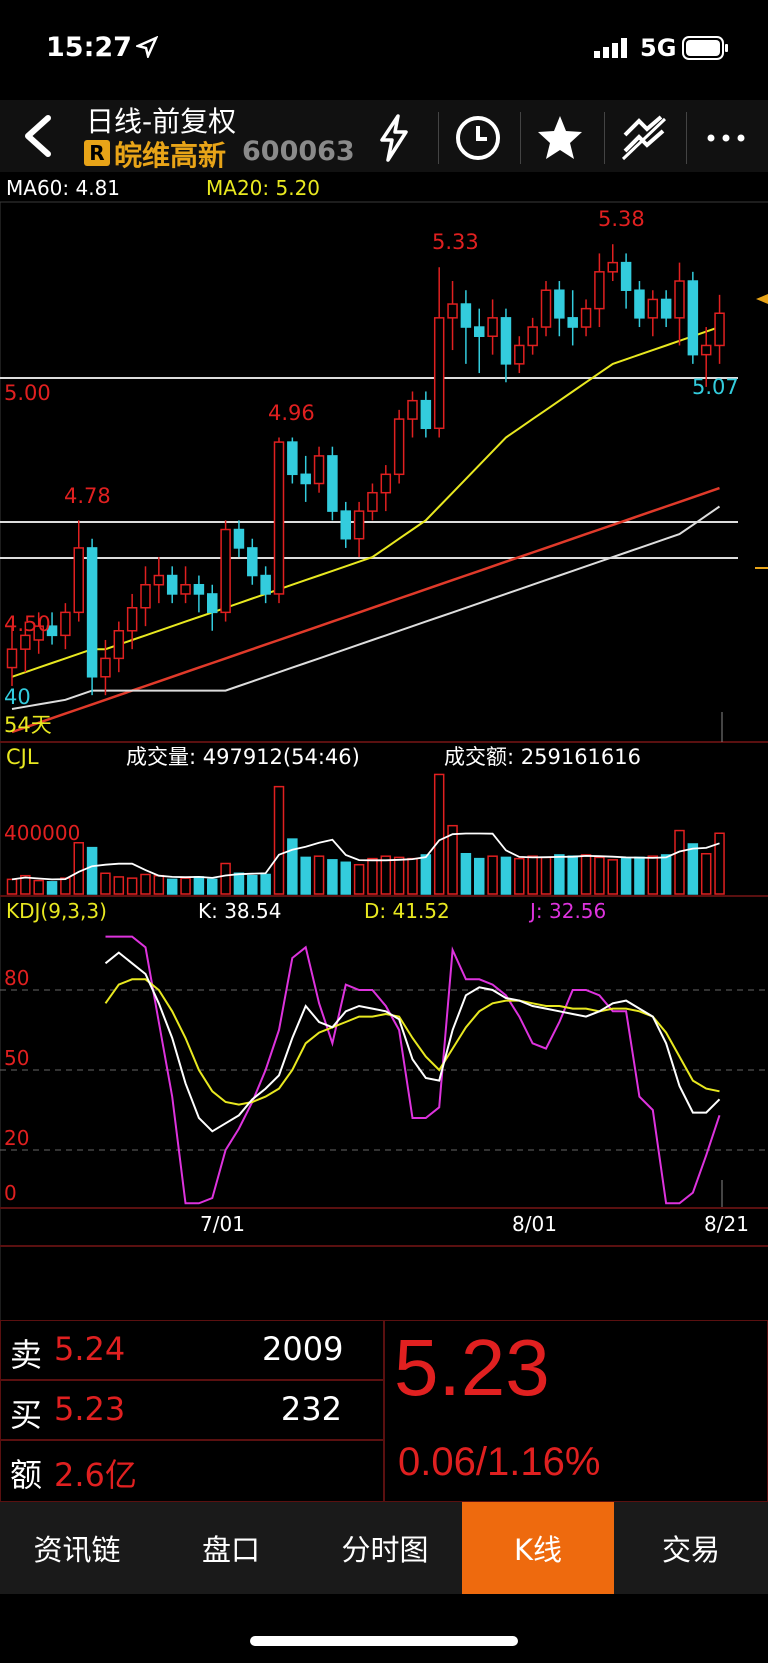 The height and width of the screenshot is (1663, 768). Describe the element at coordinates (95, 1475) in the screenshot. I see `amount-value: 2.6亿` at that location.